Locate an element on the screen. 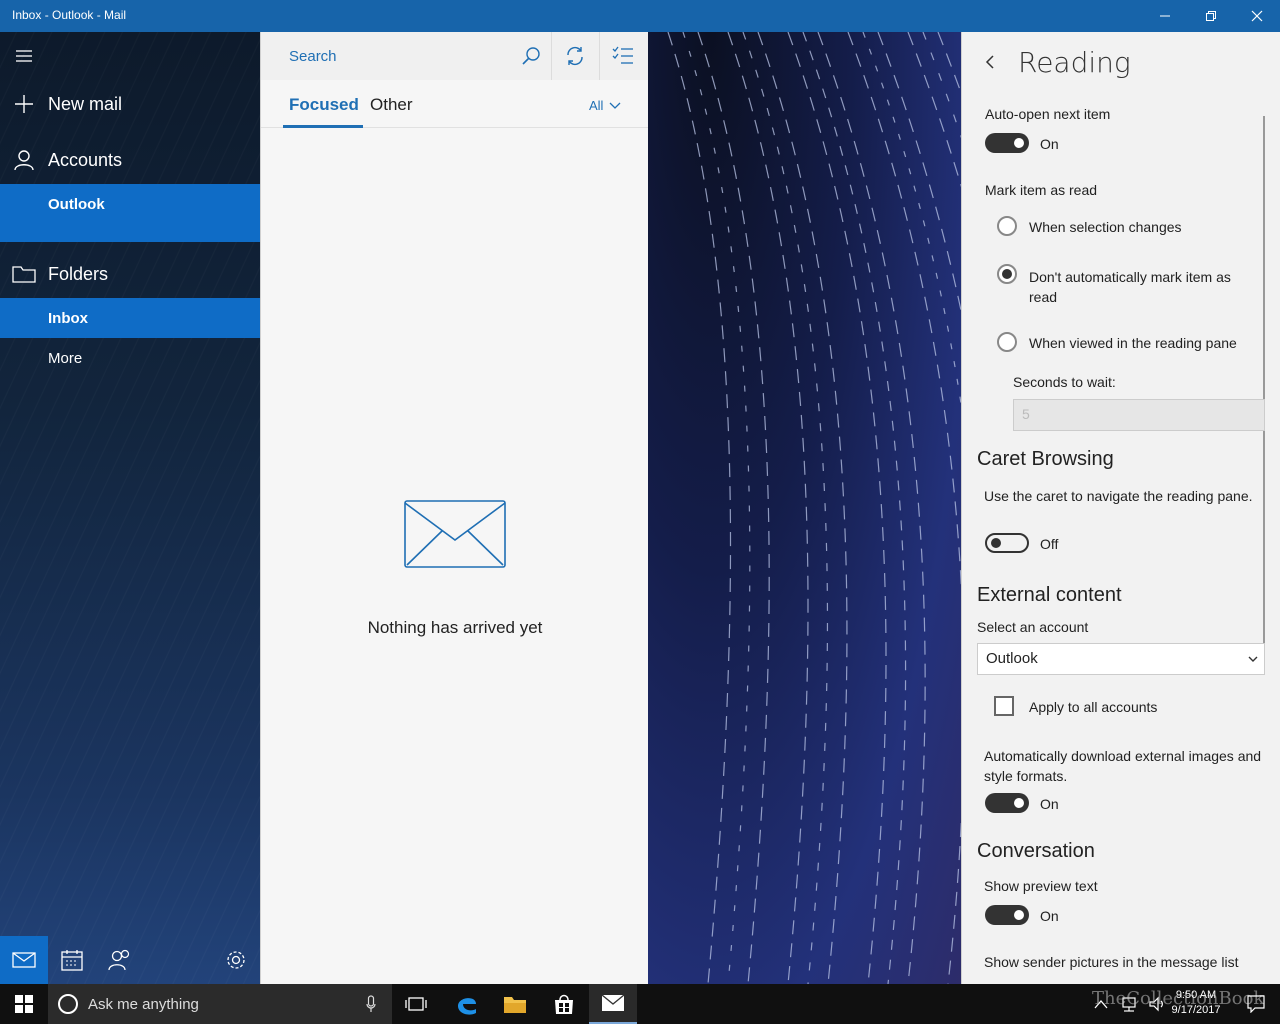 The image size is (1280, 1024). edge-button is located at coordinates (467, 1004).